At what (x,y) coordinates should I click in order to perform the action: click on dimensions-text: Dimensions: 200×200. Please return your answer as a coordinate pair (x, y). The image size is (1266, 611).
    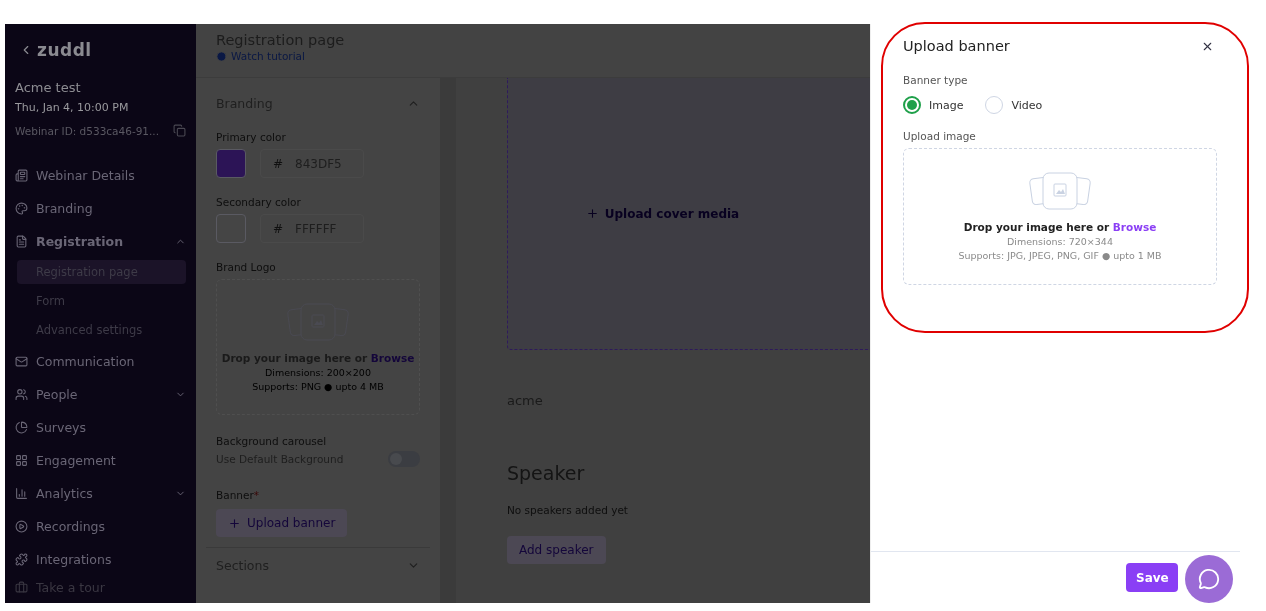
    Looking at the image, I should click on (318, 372).